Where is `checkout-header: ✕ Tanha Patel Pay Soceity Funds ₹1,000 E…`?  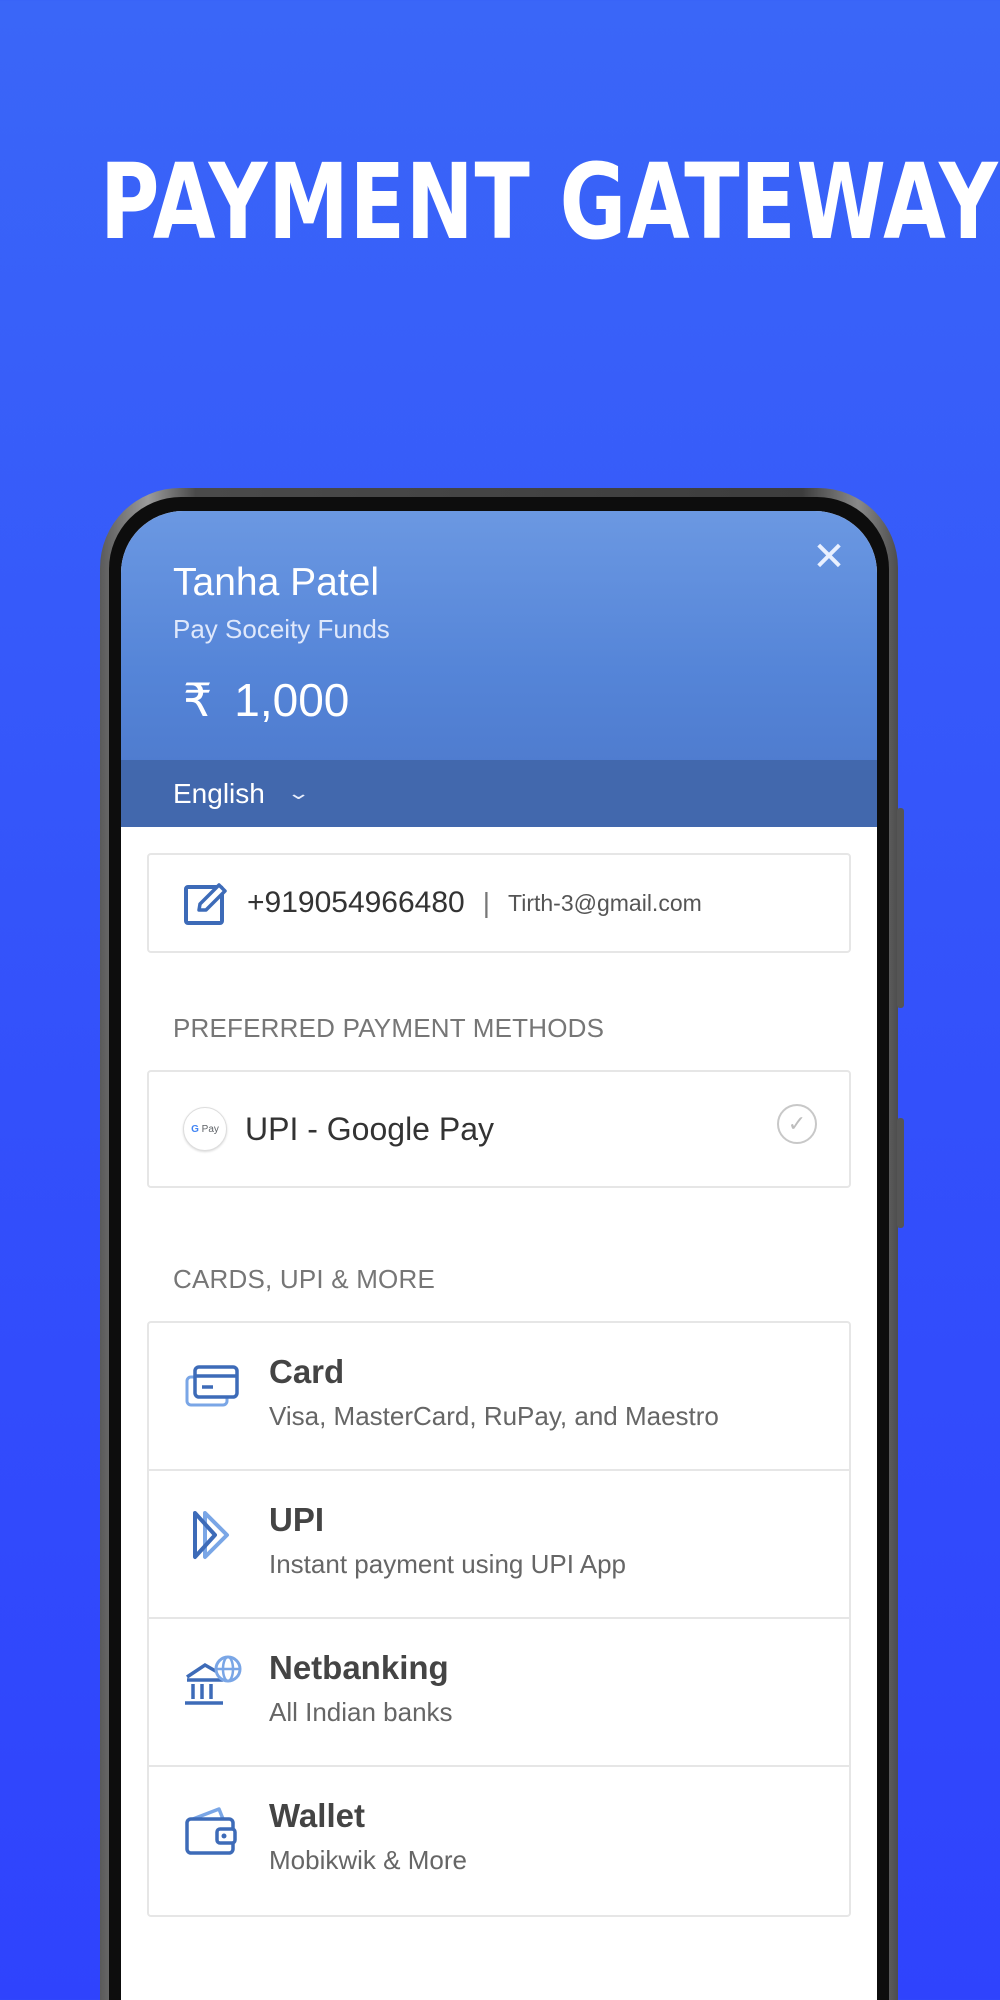
checkout-header: ✕ Tanha Patel Pay Soceity Funds ₹1,000 E… is located at coordinates (499, 669).